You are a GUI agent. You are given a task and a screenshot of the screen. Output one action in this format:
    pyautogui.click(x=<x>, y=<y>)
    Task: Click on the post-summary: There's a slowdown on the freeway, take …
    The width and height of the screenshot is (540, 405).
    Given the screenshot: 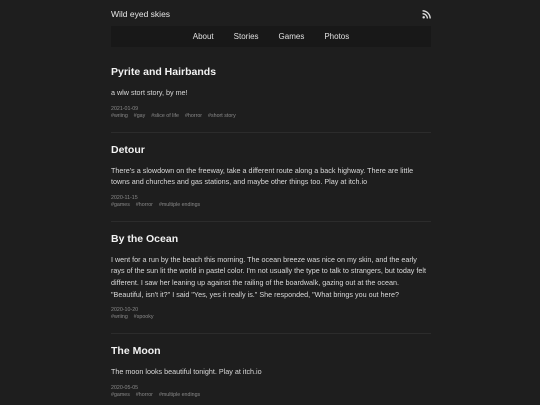 What is the action you would take?
    pyautogui.click(x=262, y=176)
    